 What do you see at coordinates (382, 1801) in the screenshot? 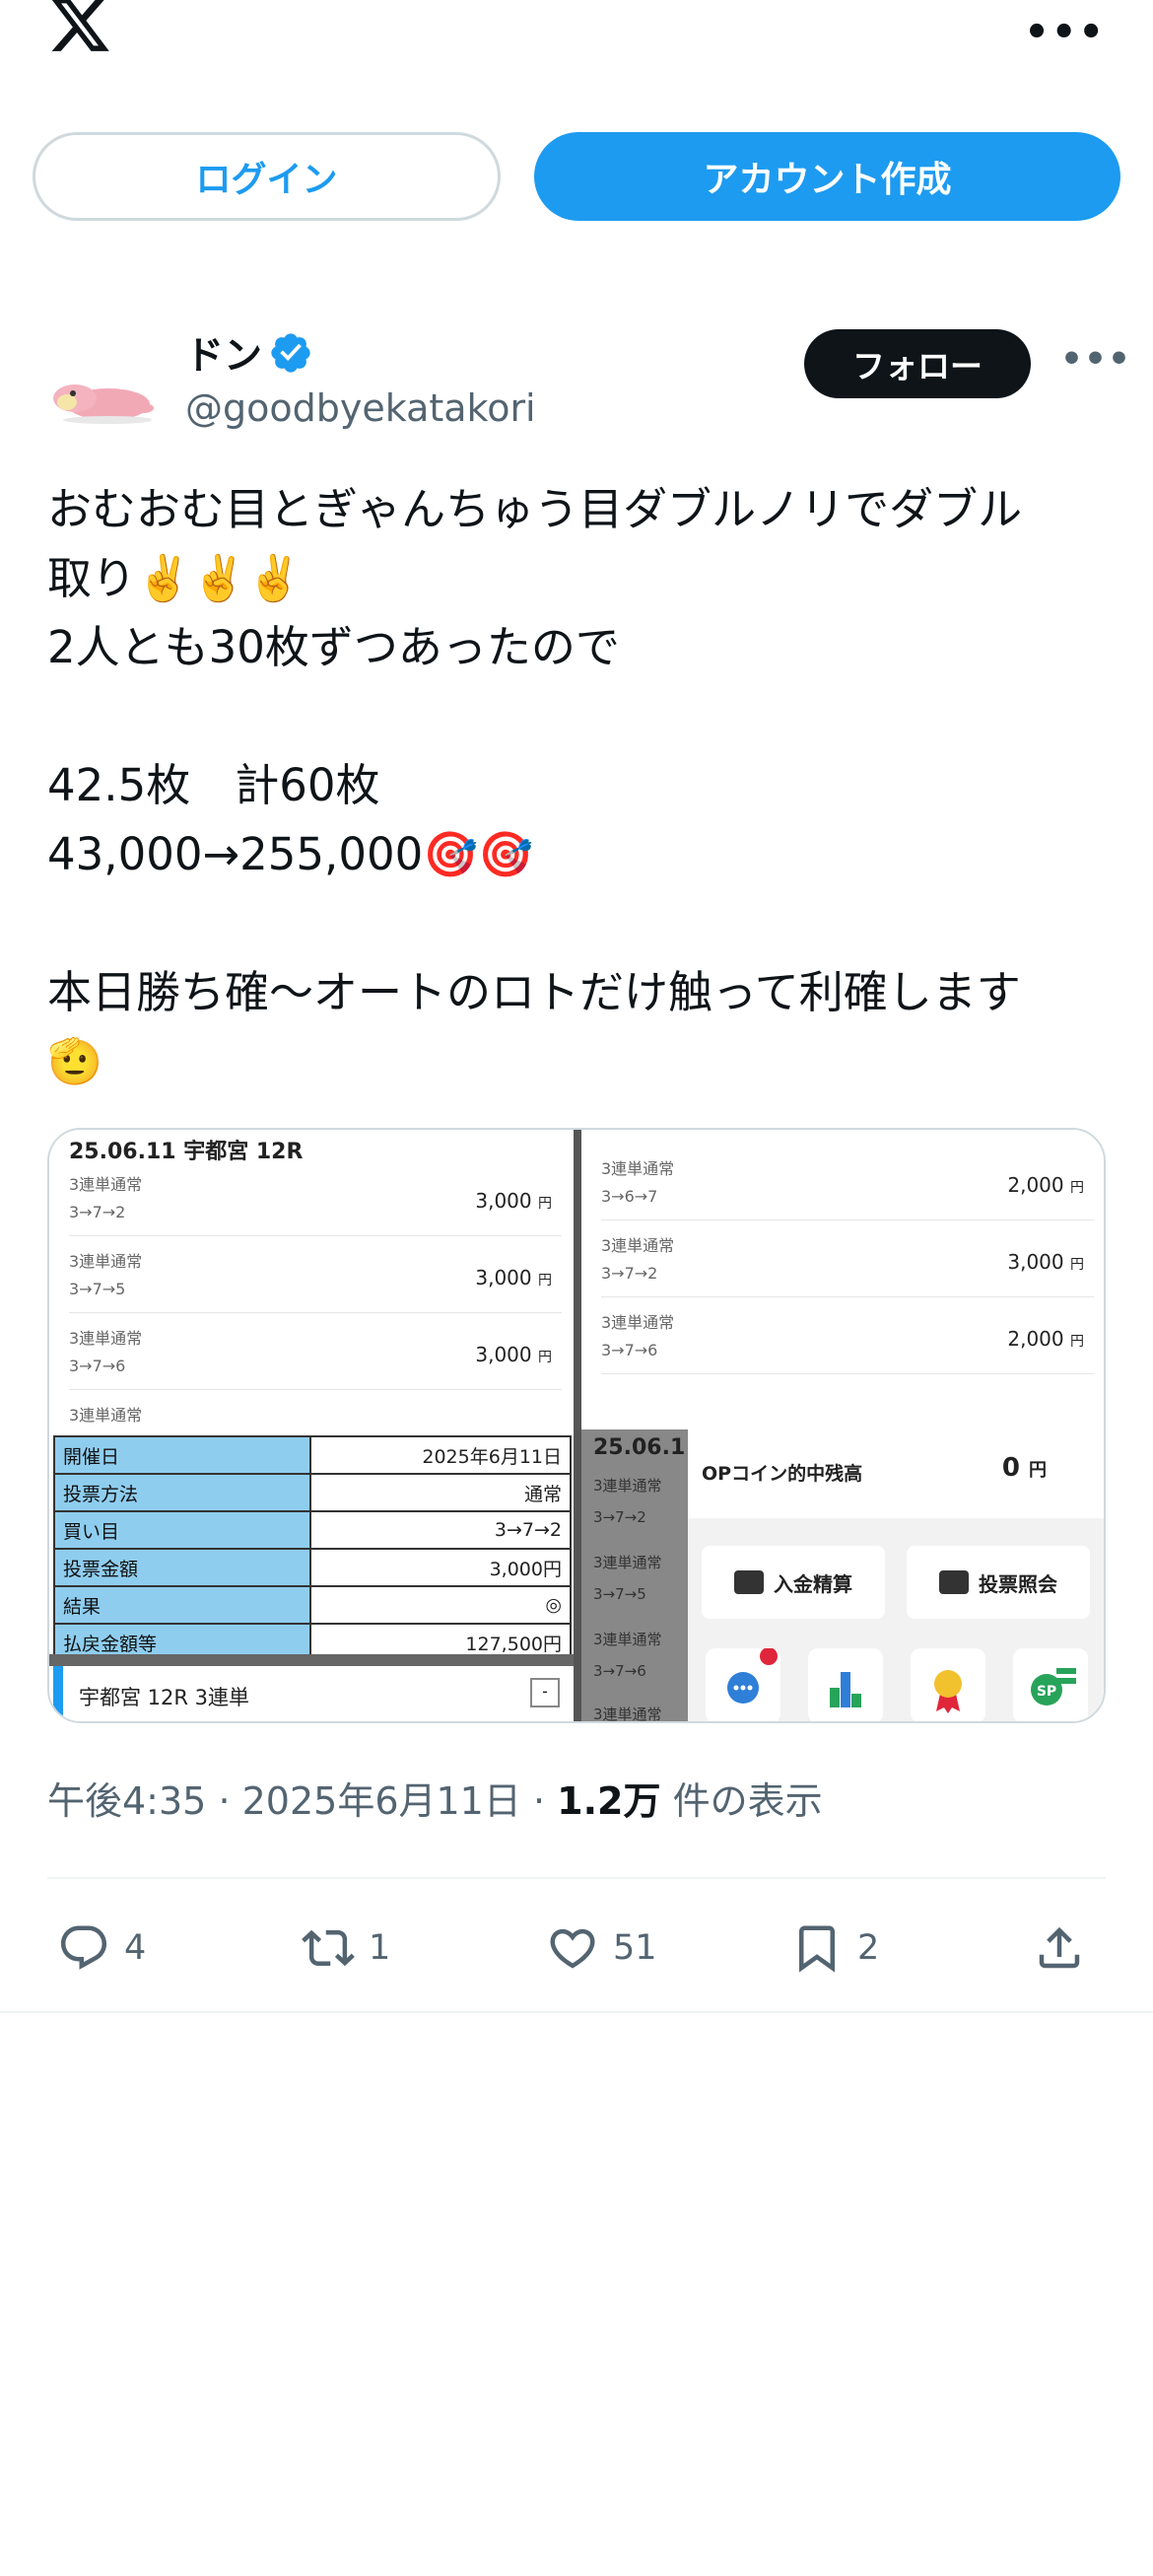
I see `tweet-date: 2025年6月11日` at bounding box center [382, 1801].